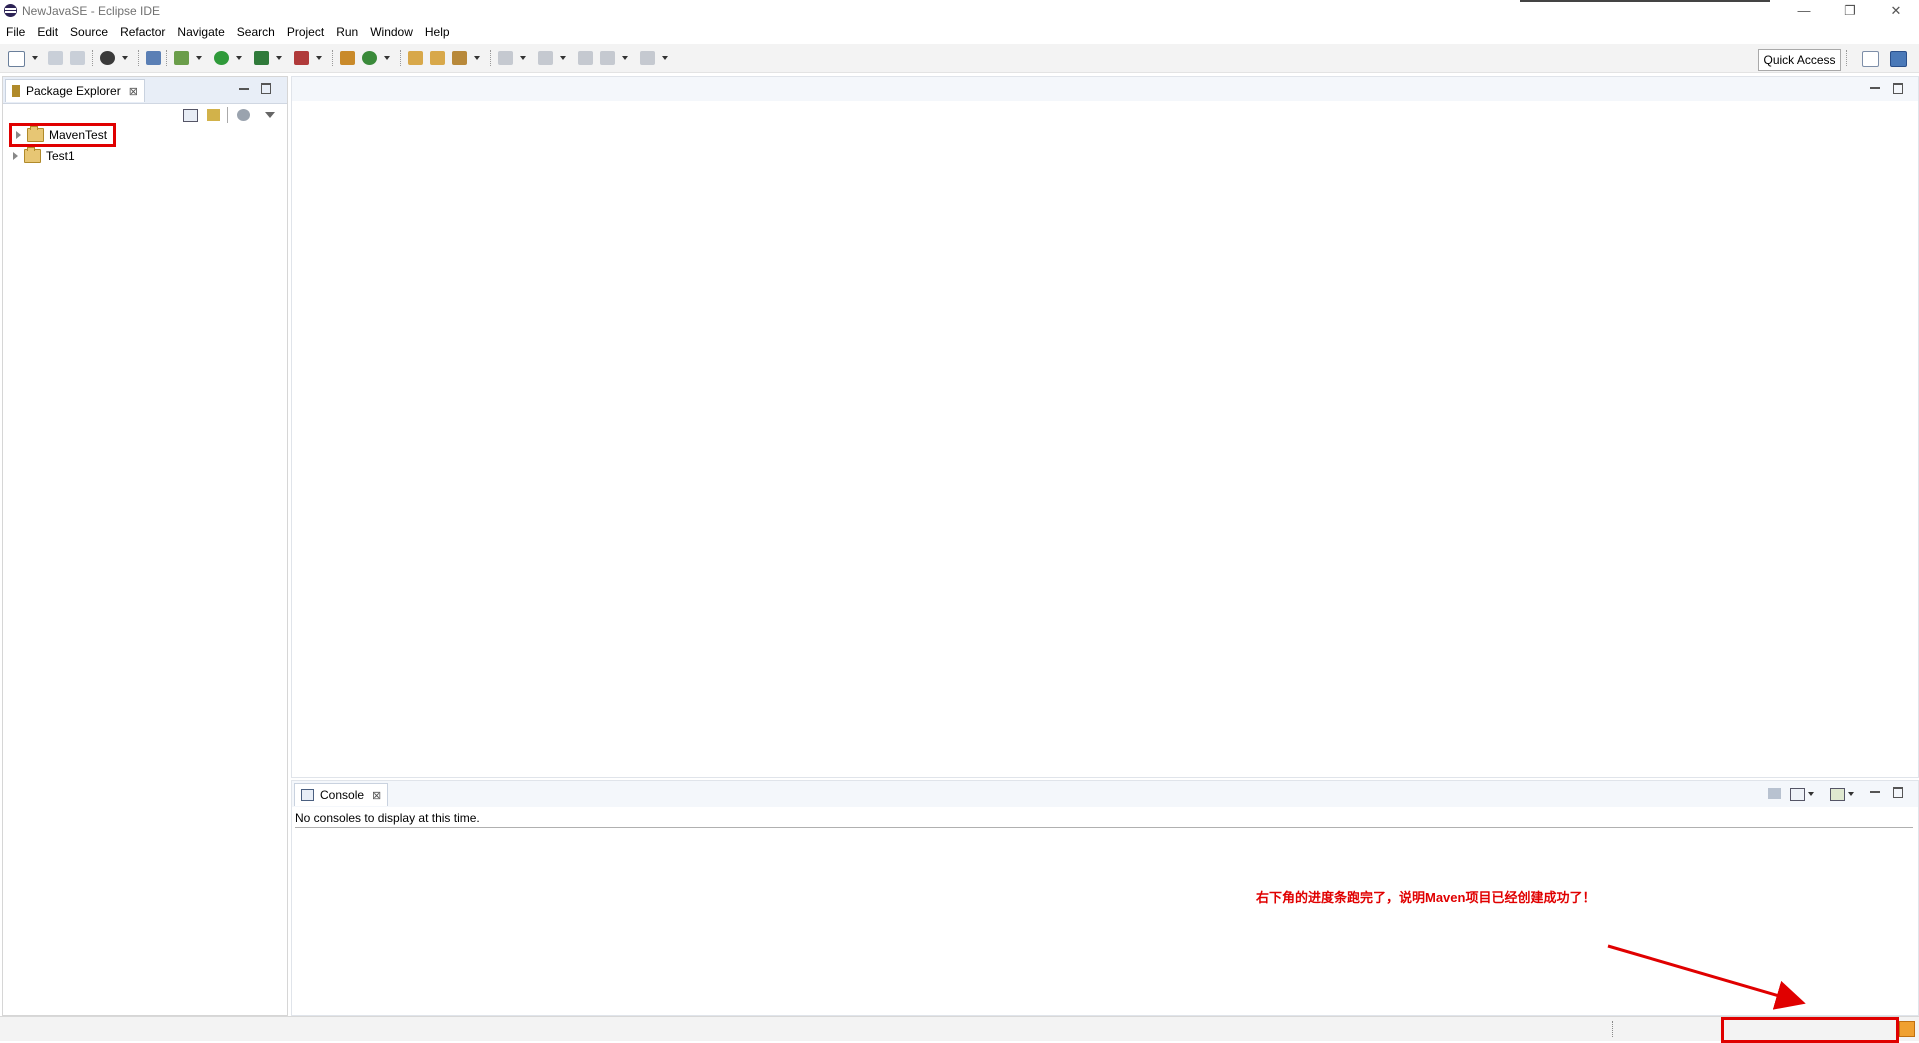 This screenshot has height=1043, width=1919. What do you see at coordinates (246, 90) in the screenshot?
I see `minimize-view-icon` at bounding box center [246, 90].